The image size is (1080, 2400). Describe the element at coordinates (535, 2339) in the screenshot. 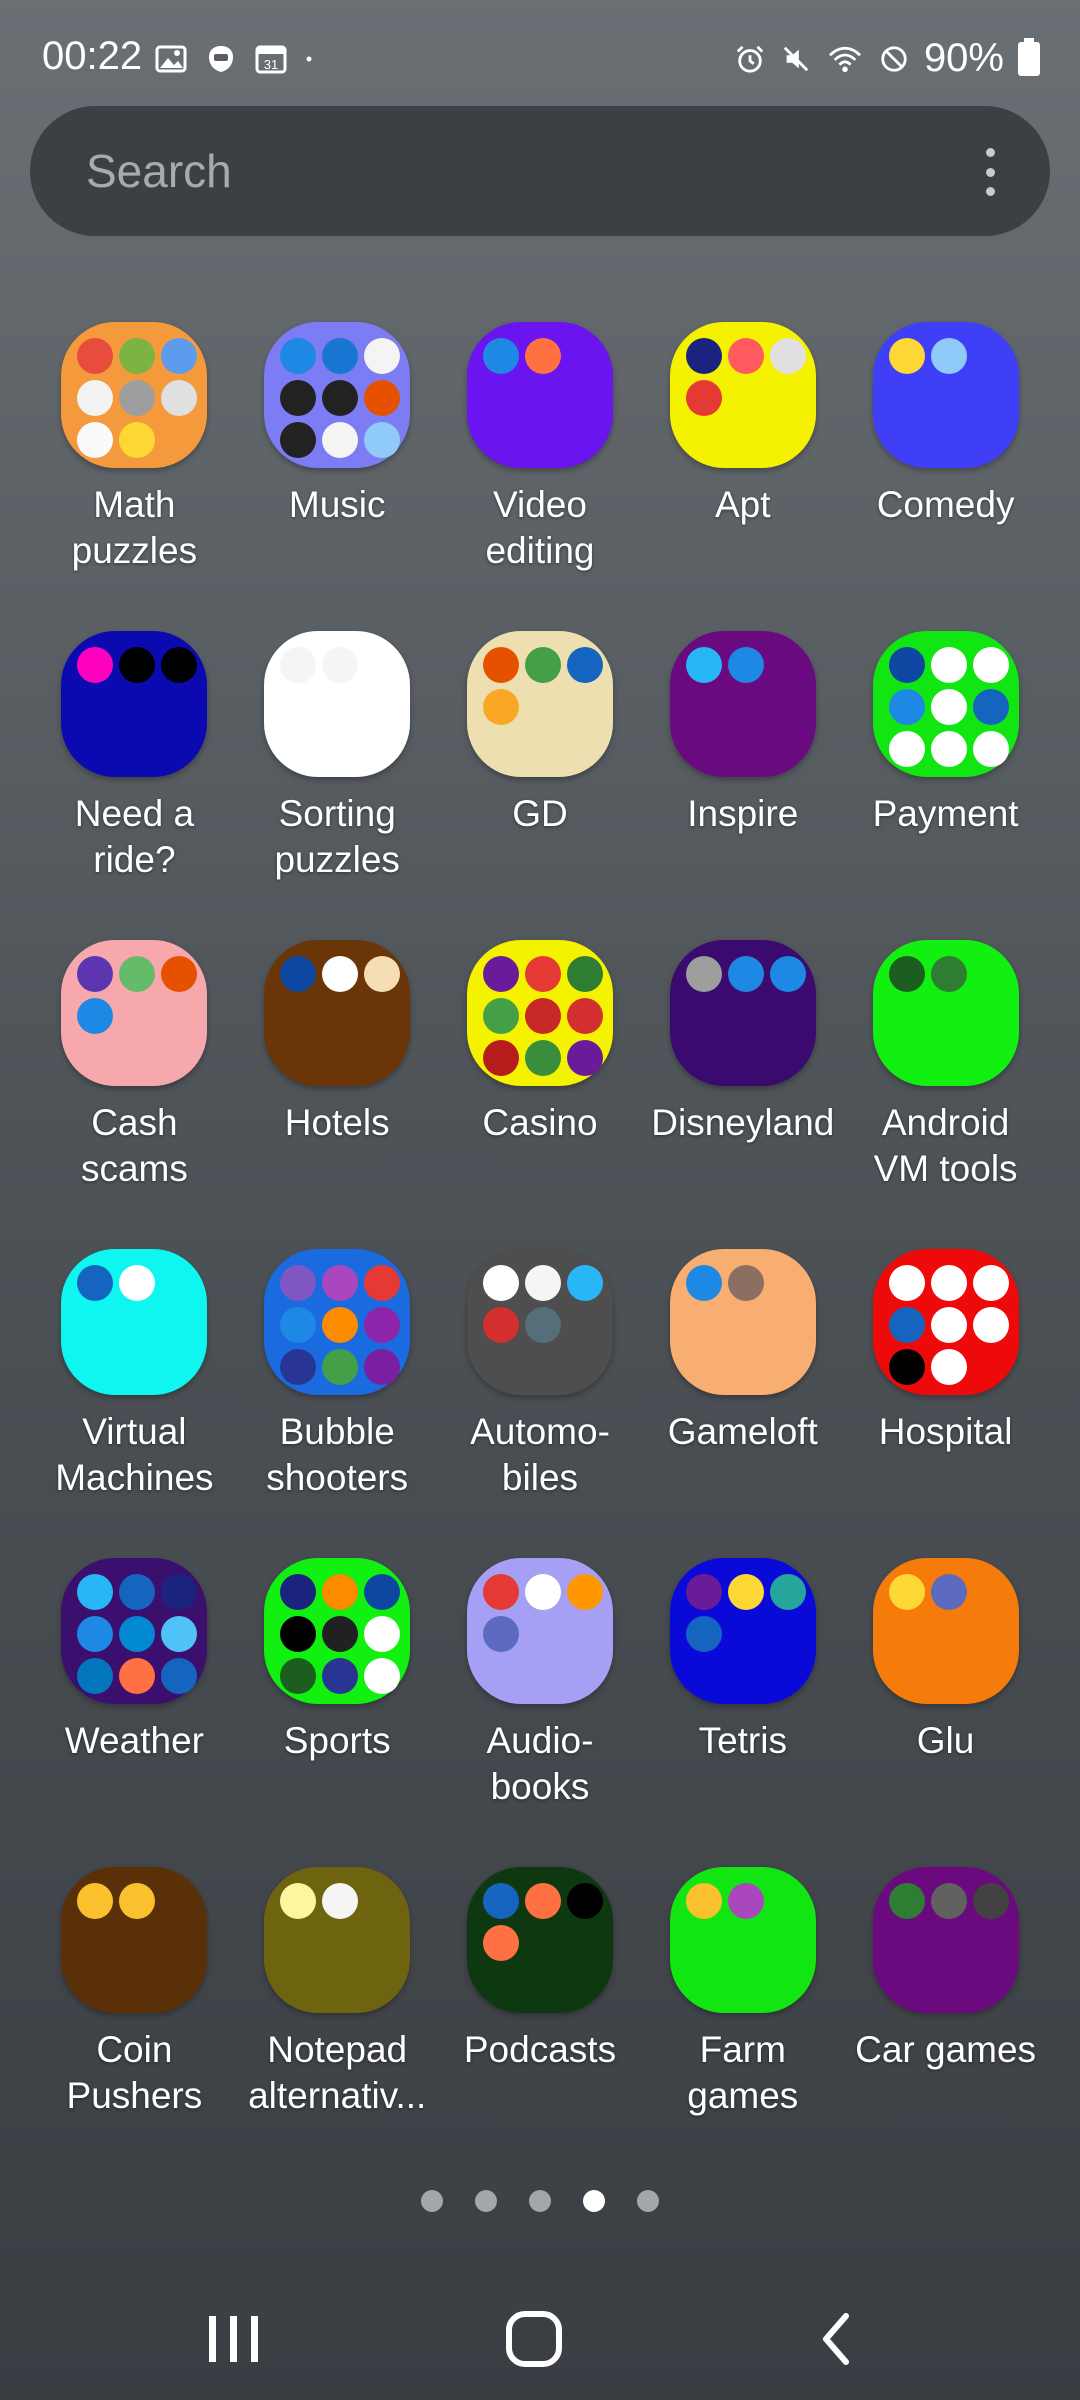

I see `home-icon` at that location.